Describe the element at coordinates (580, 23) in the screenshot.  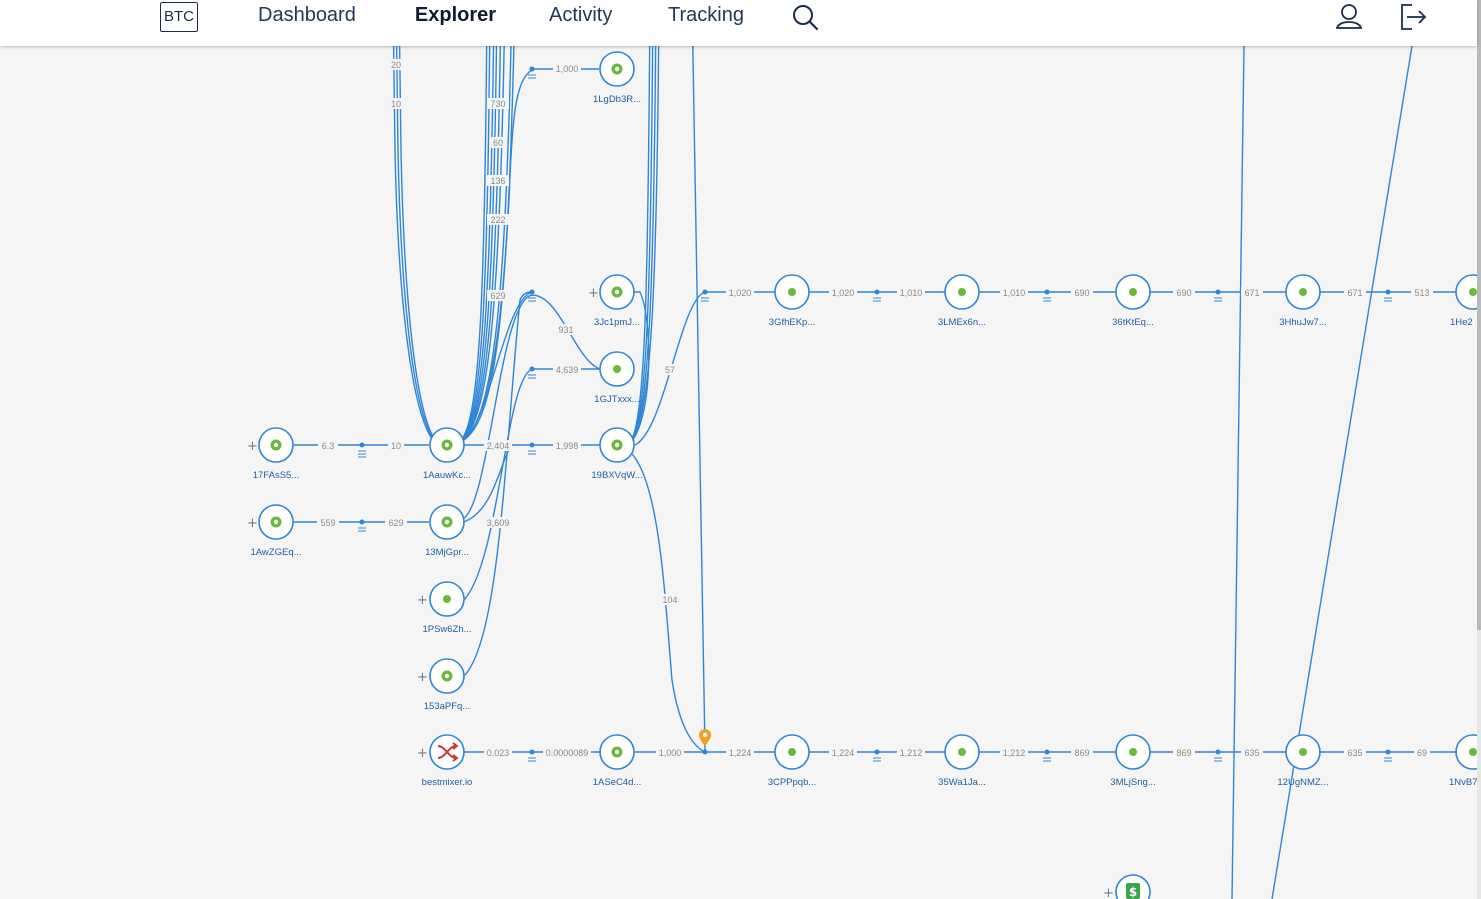
I see `tab-activity: Activity` at that location.